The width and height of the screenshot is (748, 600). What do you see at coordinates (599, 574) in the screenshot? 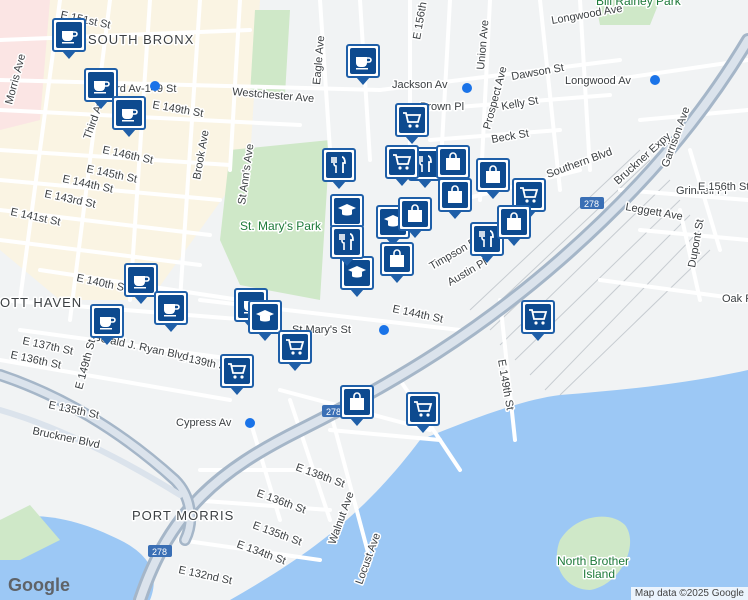
I see `park-label-north-brother-2: Island` at bounding box center [599, 574].